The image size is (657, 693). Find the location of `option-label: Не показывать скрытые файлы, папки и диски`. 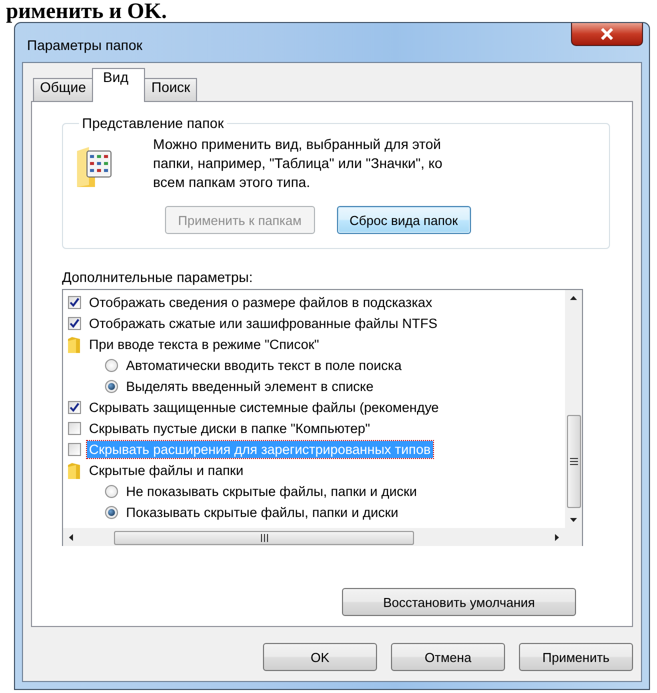

option-label: Не показывать скрытые файлы, папки и диски is located at coordinates (271, 491).